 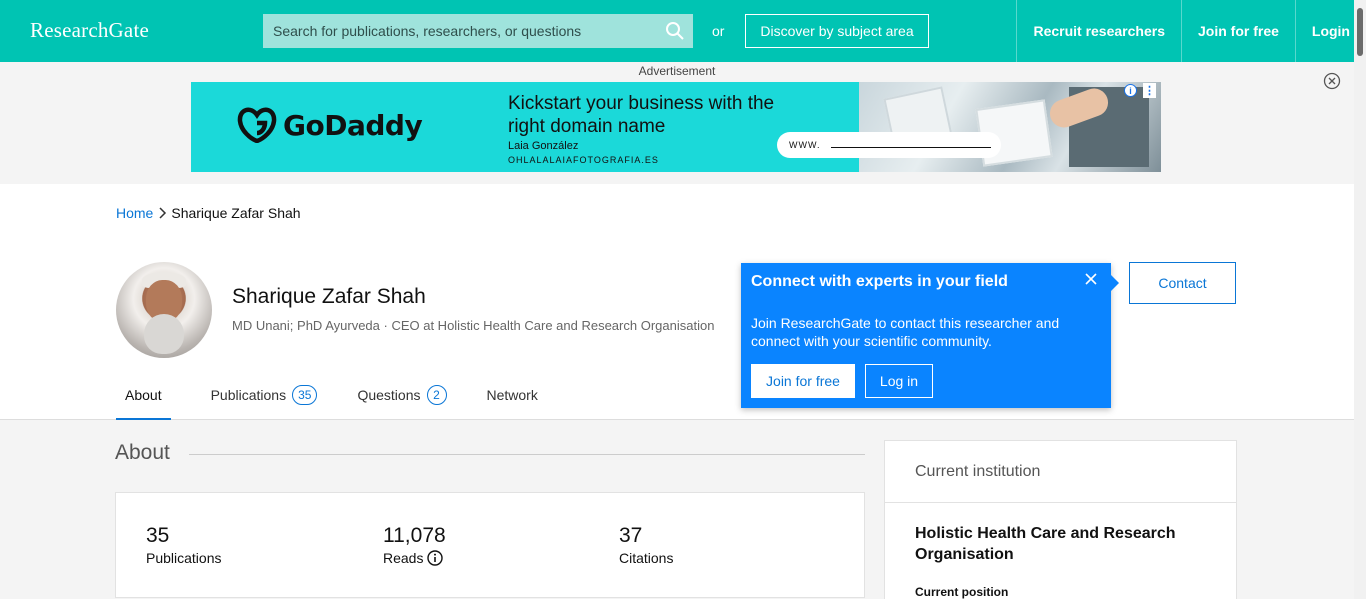 I want to click on stat-reads: 11,078 Reads, so click(x=414, y=545).